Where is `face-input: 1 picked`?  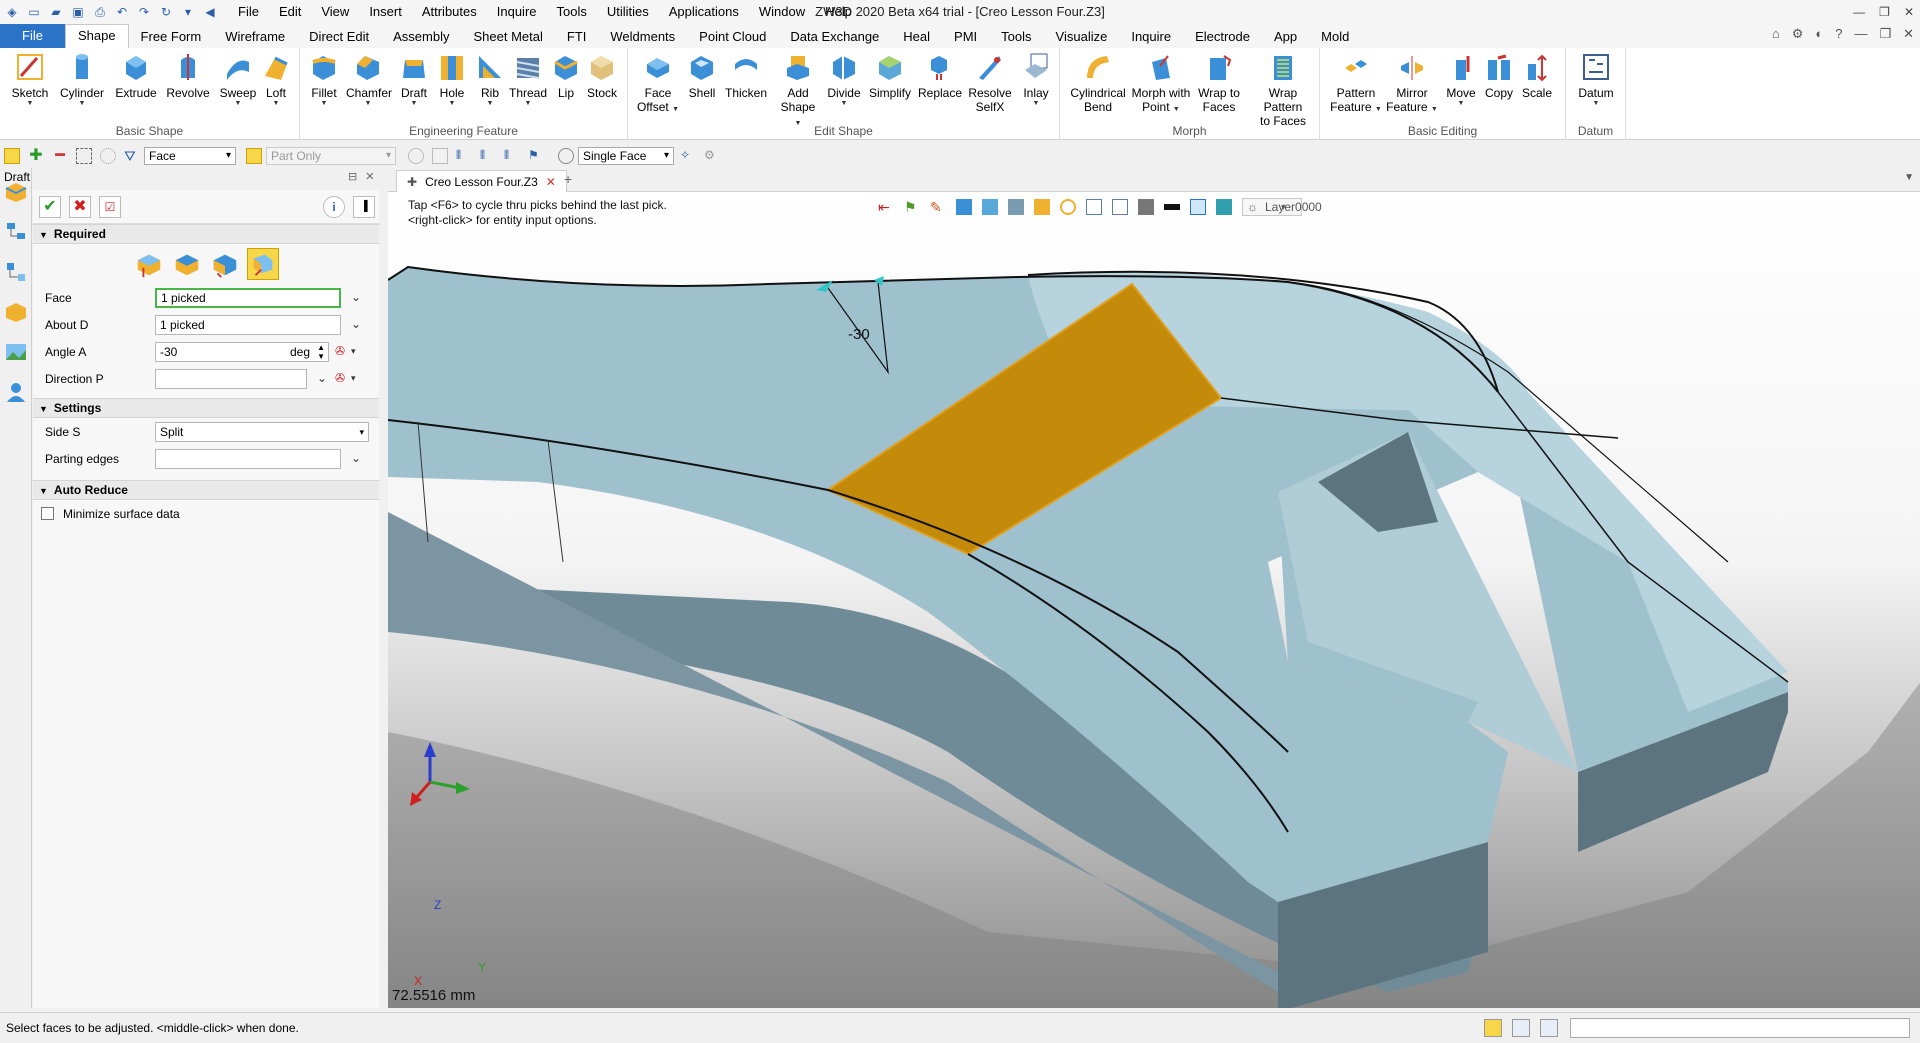 face-input: 1 picked is located at coordinates (248, 298).